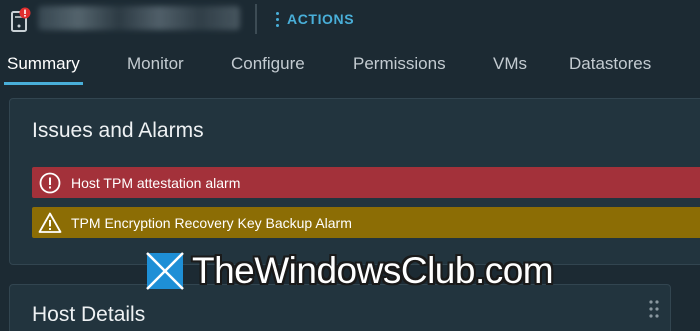 This screenshot has height=331, width=700. I want to click on error-badge-icon, so click(25, 13).